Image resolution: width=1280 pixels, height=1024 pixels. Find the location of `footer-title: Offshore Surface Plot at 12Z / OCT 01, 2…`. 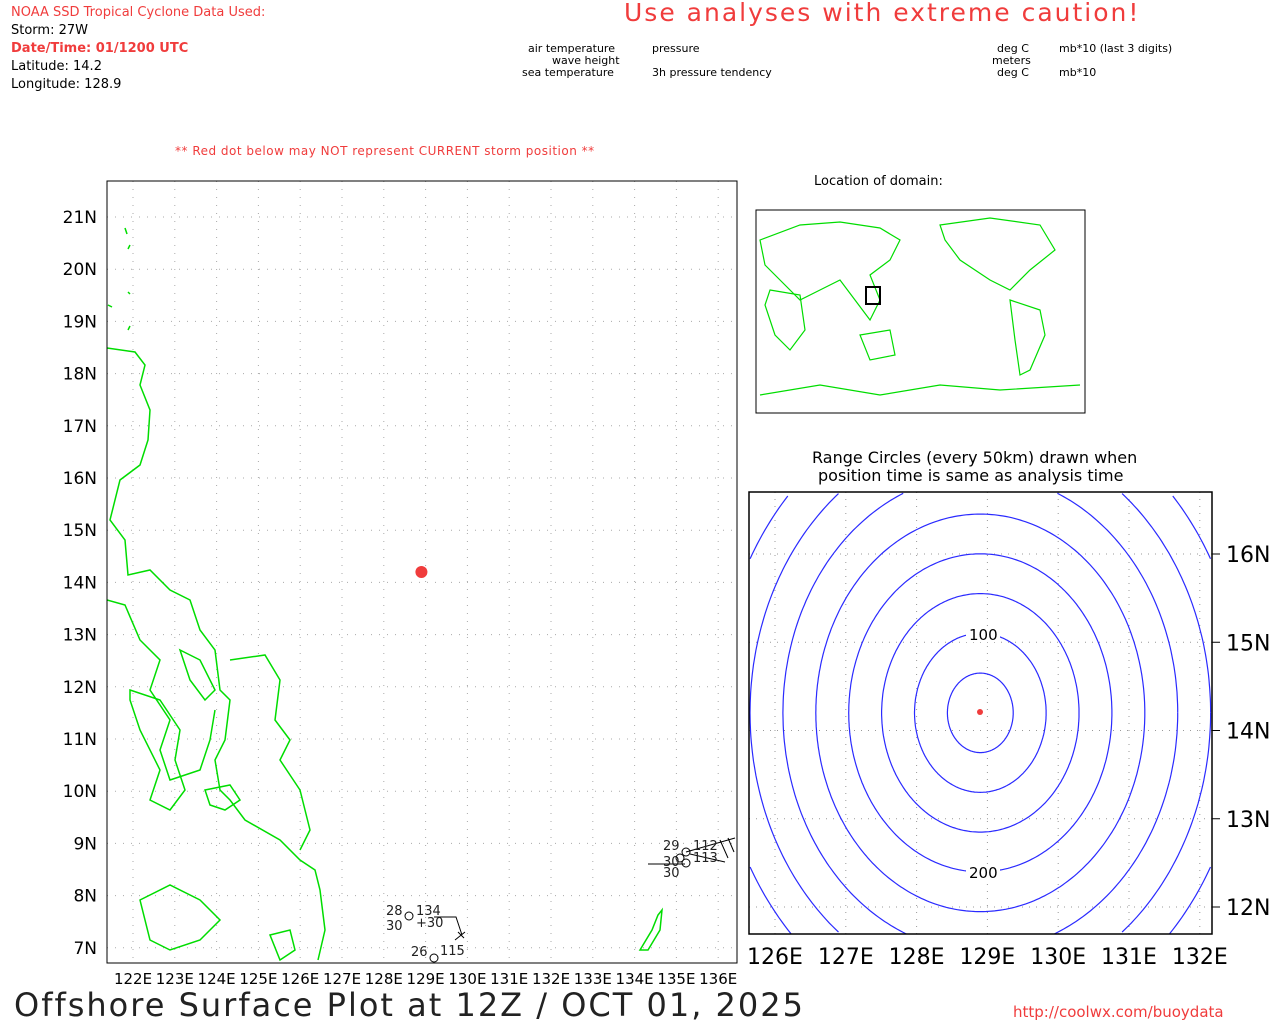

footer-title: Offshore Surface Plot at 12Z / OCT 01, 2… is located at coordinates (409, 1005).